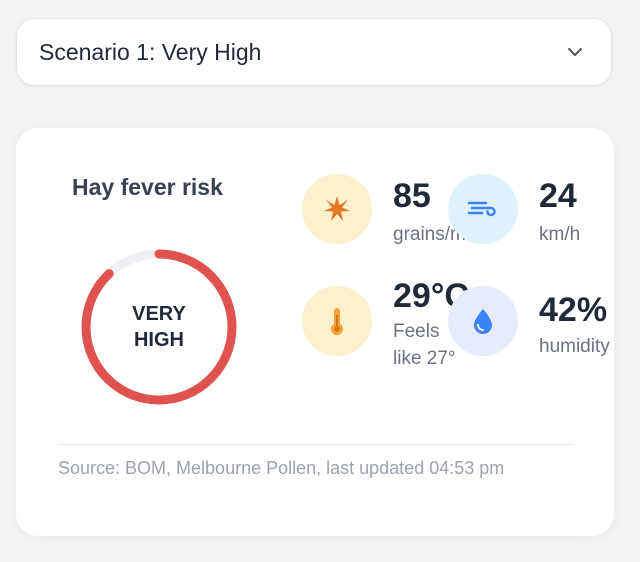  I want to click on risk-title: Hay fever risk, so click(147, 187).